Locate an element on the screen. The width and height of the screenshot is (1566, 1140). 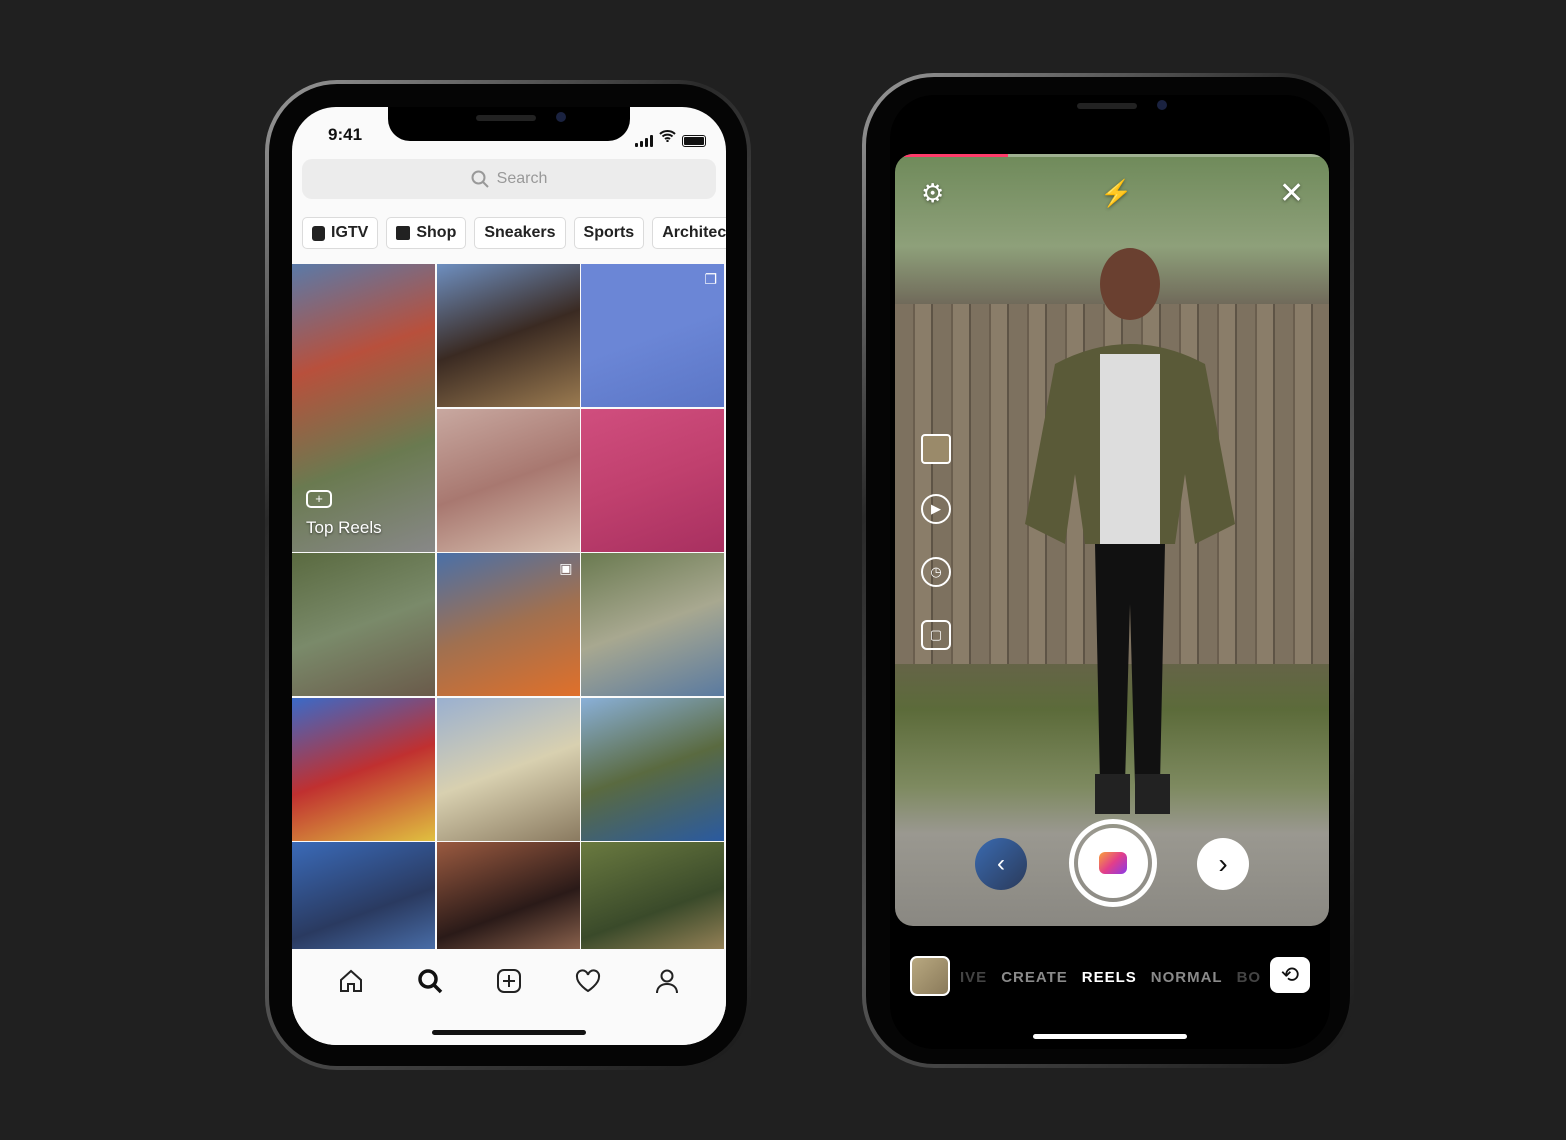
carousel-icon: ❐ is located at coordinates (710, 279).